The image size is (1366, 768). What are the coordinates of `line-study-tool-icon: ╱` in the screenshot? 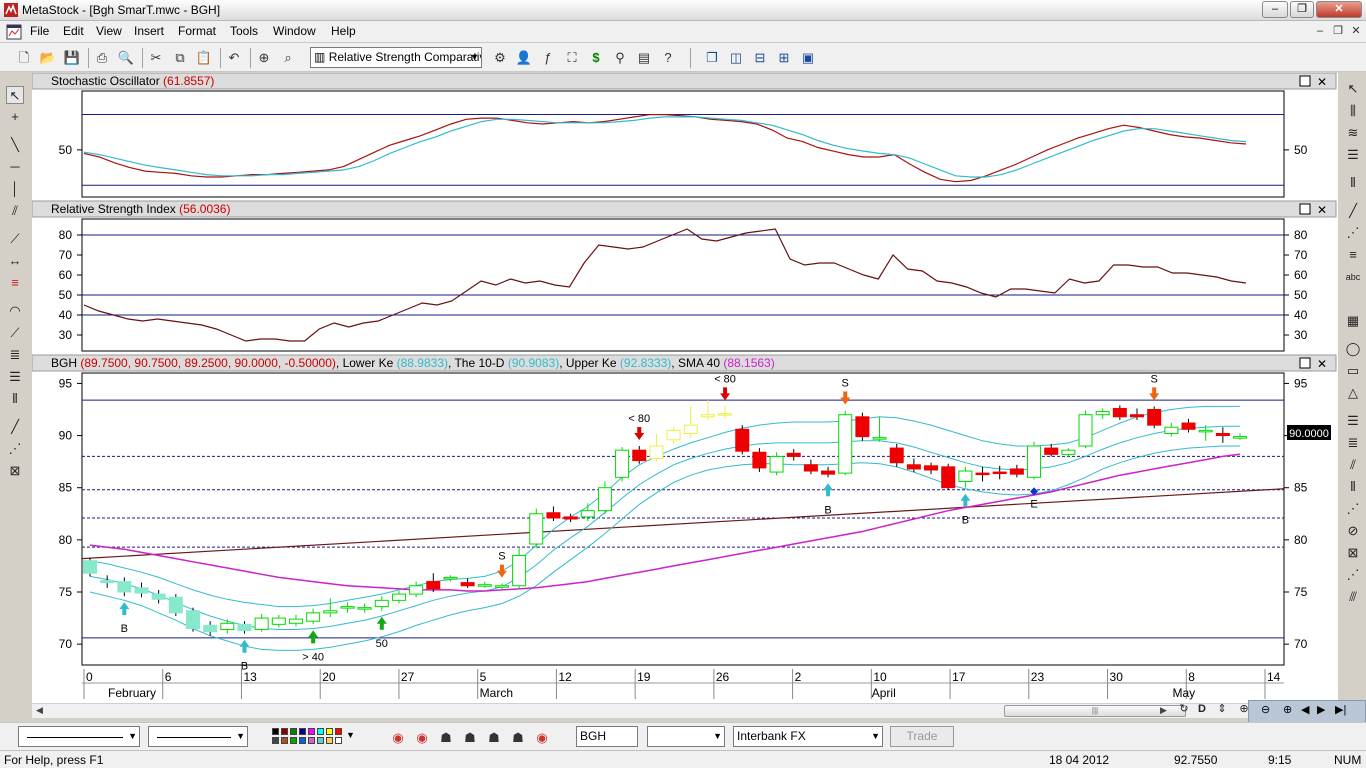 It's located at (15, 427).